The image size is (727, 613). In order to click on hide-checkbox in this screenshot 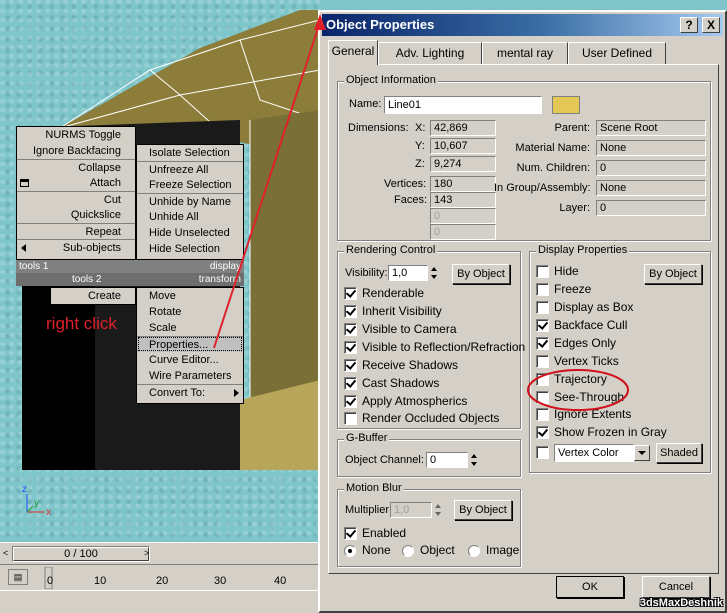, I will do `click(542, 271)`.